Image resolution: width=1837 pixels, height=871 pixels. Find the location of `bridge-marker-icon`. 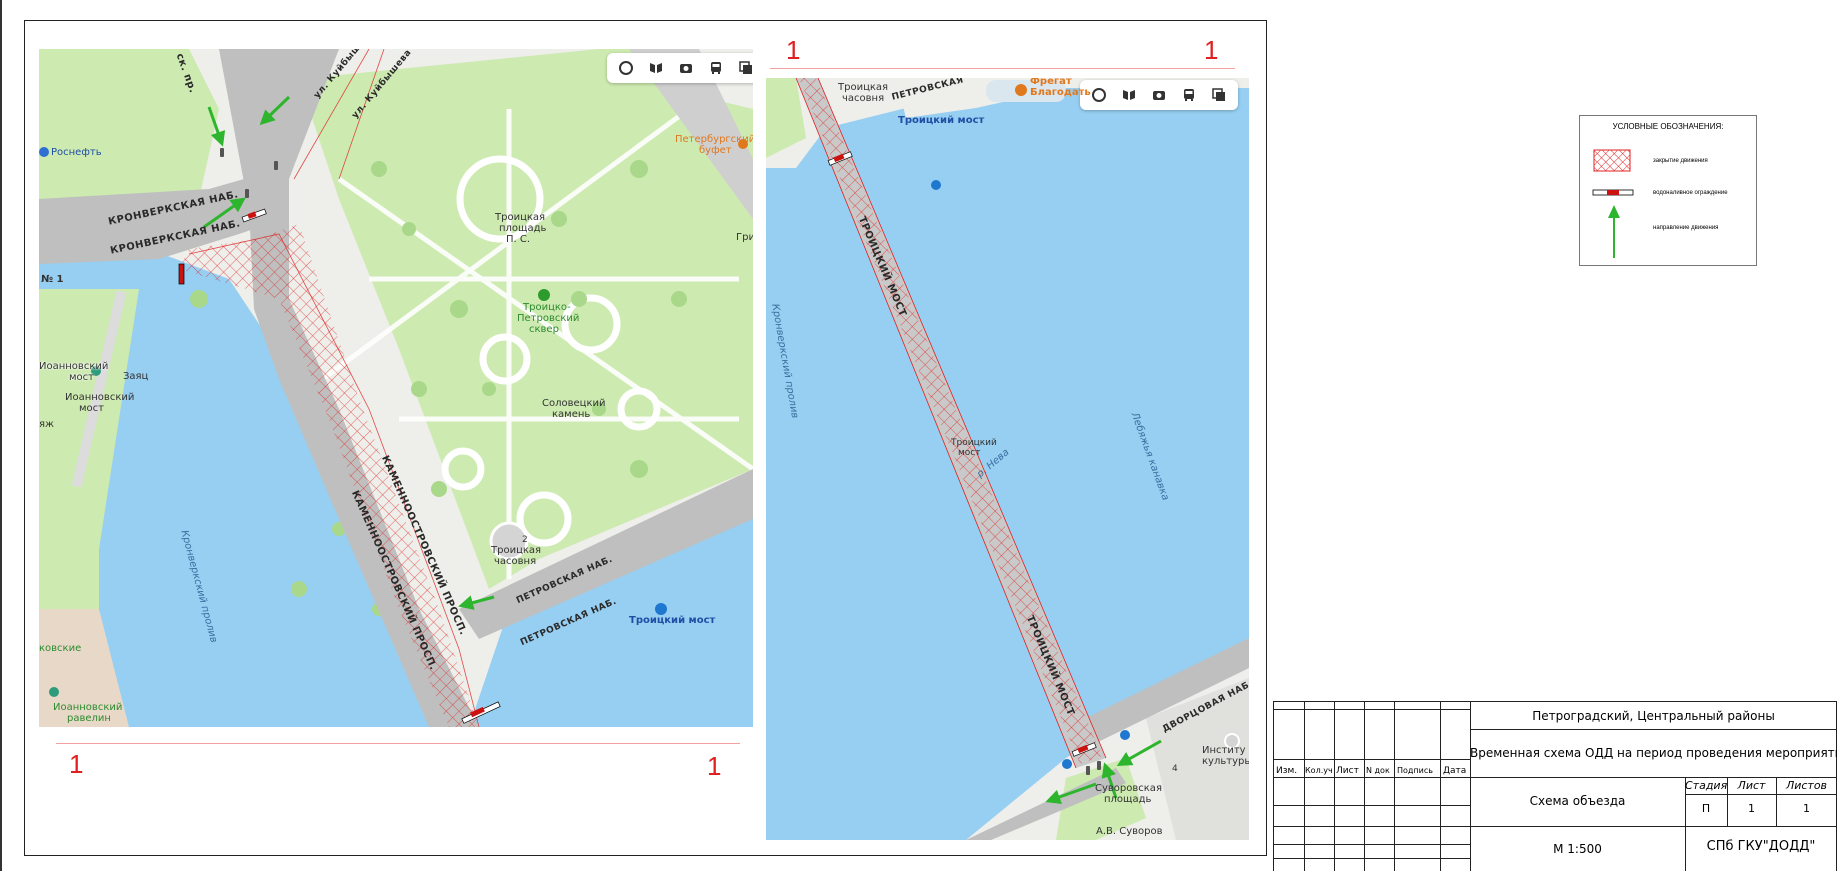

bridge-marker-icon is located at coordinates (661, 609).